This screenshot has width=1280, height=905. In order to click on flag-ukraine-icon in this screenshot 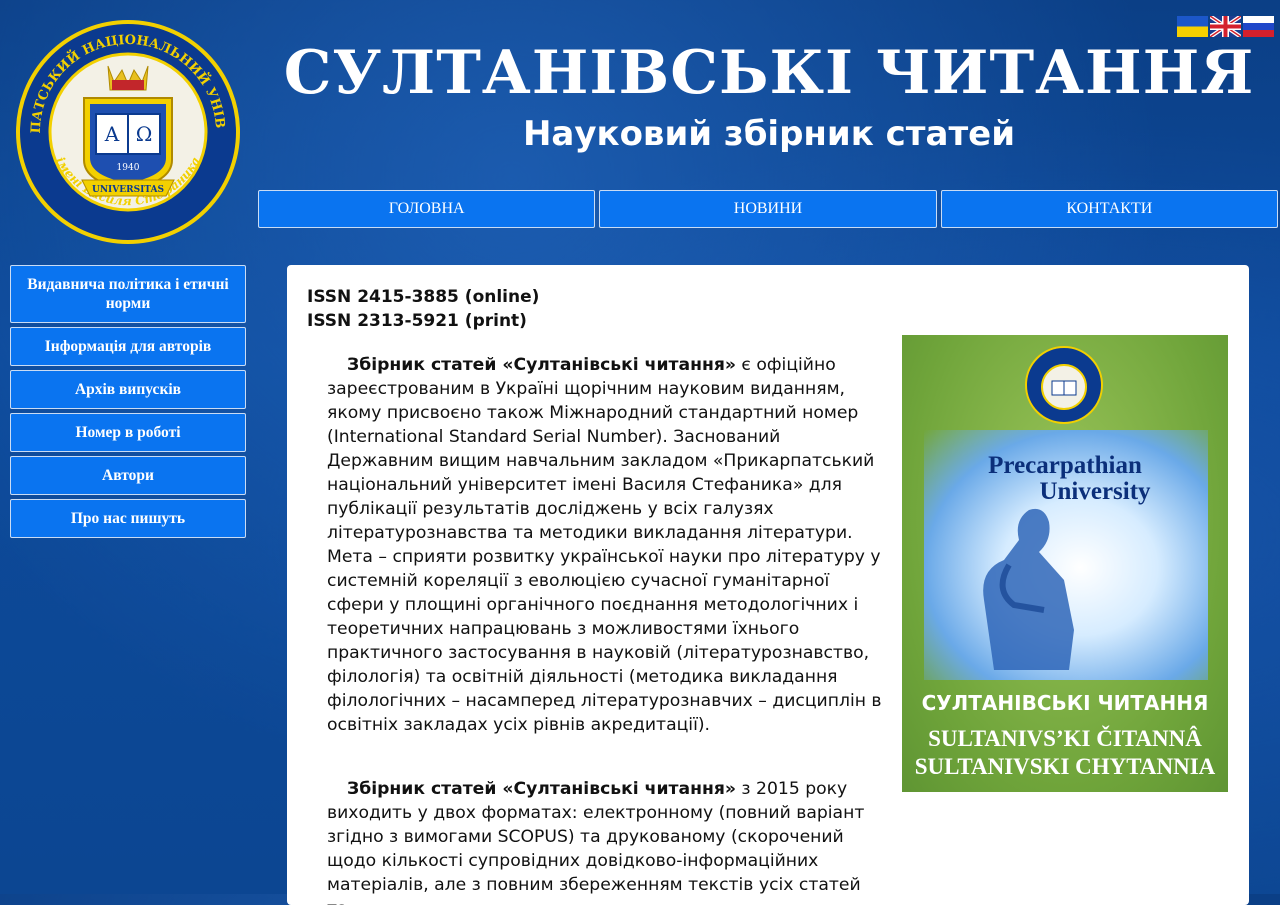, I will do `click(1192, 26)`.